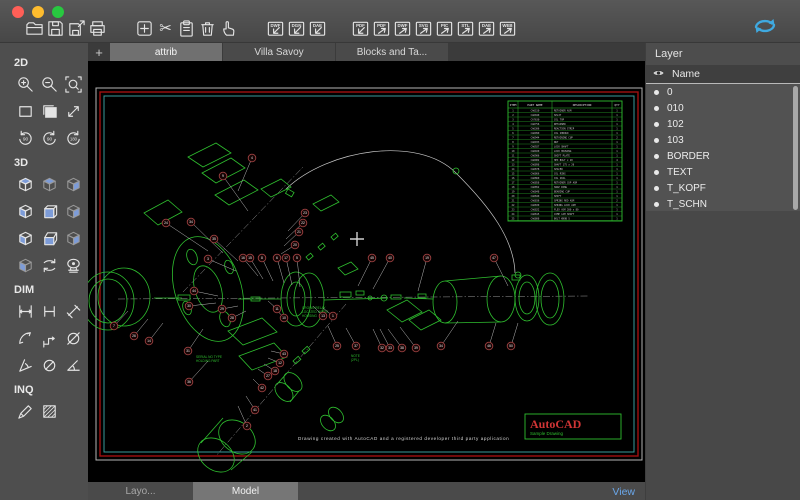 Image resolution: width=800 pixels, height=500 pixels. I want to click on export-dwf-button: DWF, so click(402, 28).